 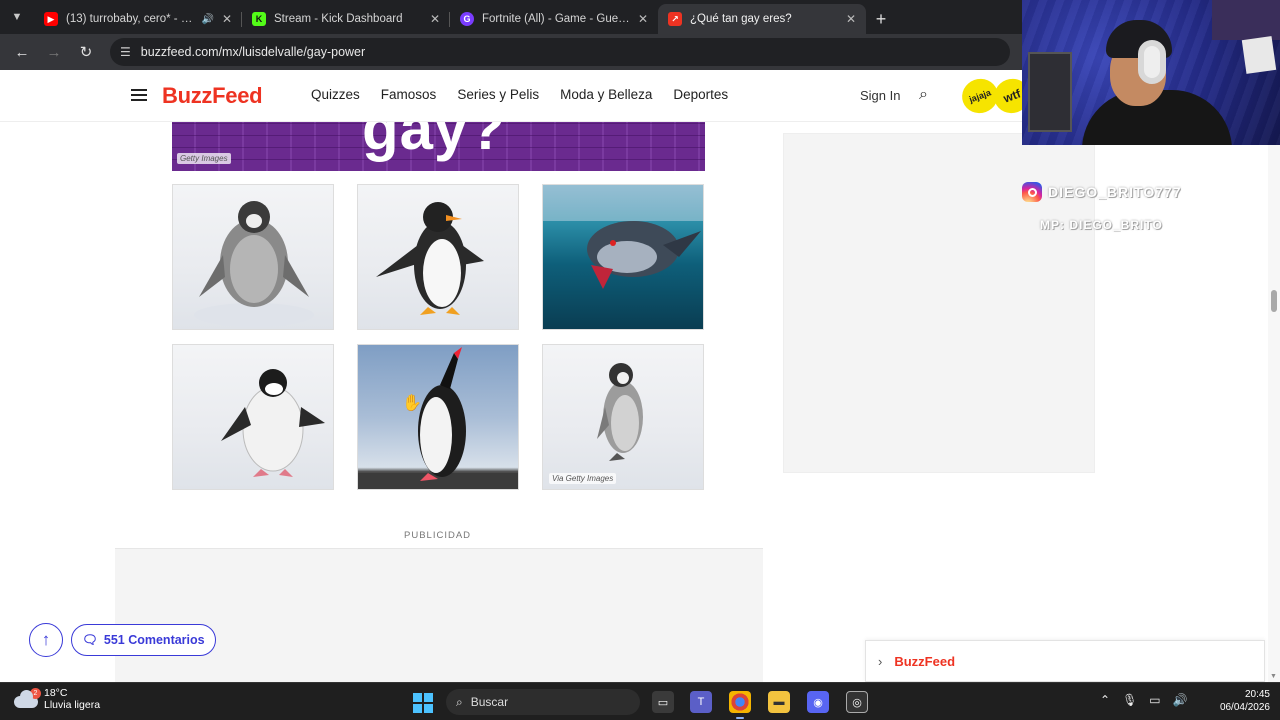 I want to click on ad-slot, so click(x=439, y=618).